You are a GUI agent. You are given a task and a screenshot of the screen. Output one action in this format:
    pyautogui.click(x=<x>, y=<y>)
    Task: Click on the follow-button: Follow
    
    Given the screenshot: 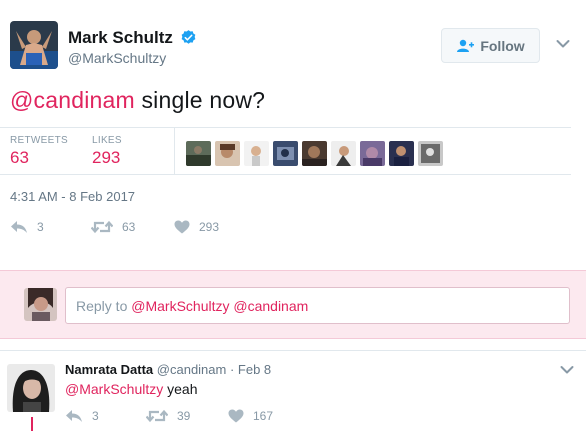 What is the action you would take?
    pyautogui.click(x=490, y=45)
    